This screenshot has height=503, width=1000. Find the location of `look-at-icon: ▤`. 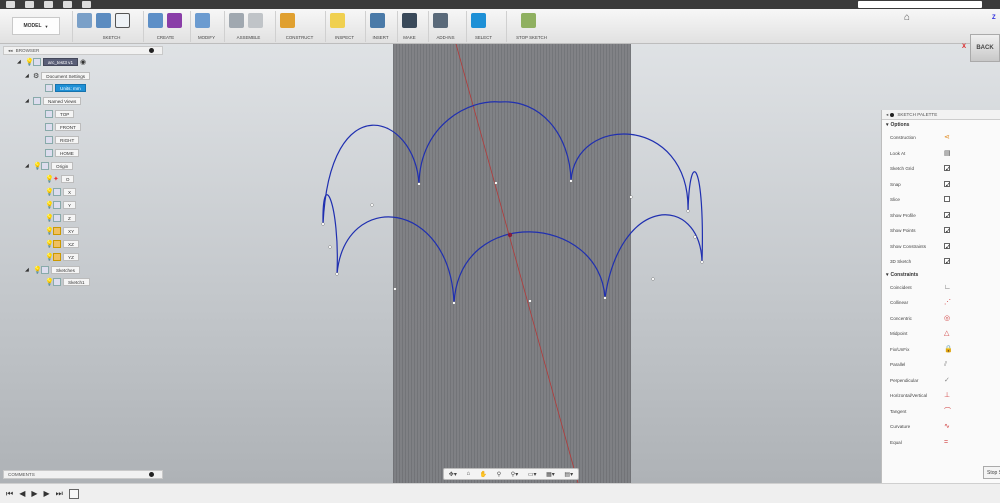

look-at-icon: ▤ is located at coordinates (947, 153).